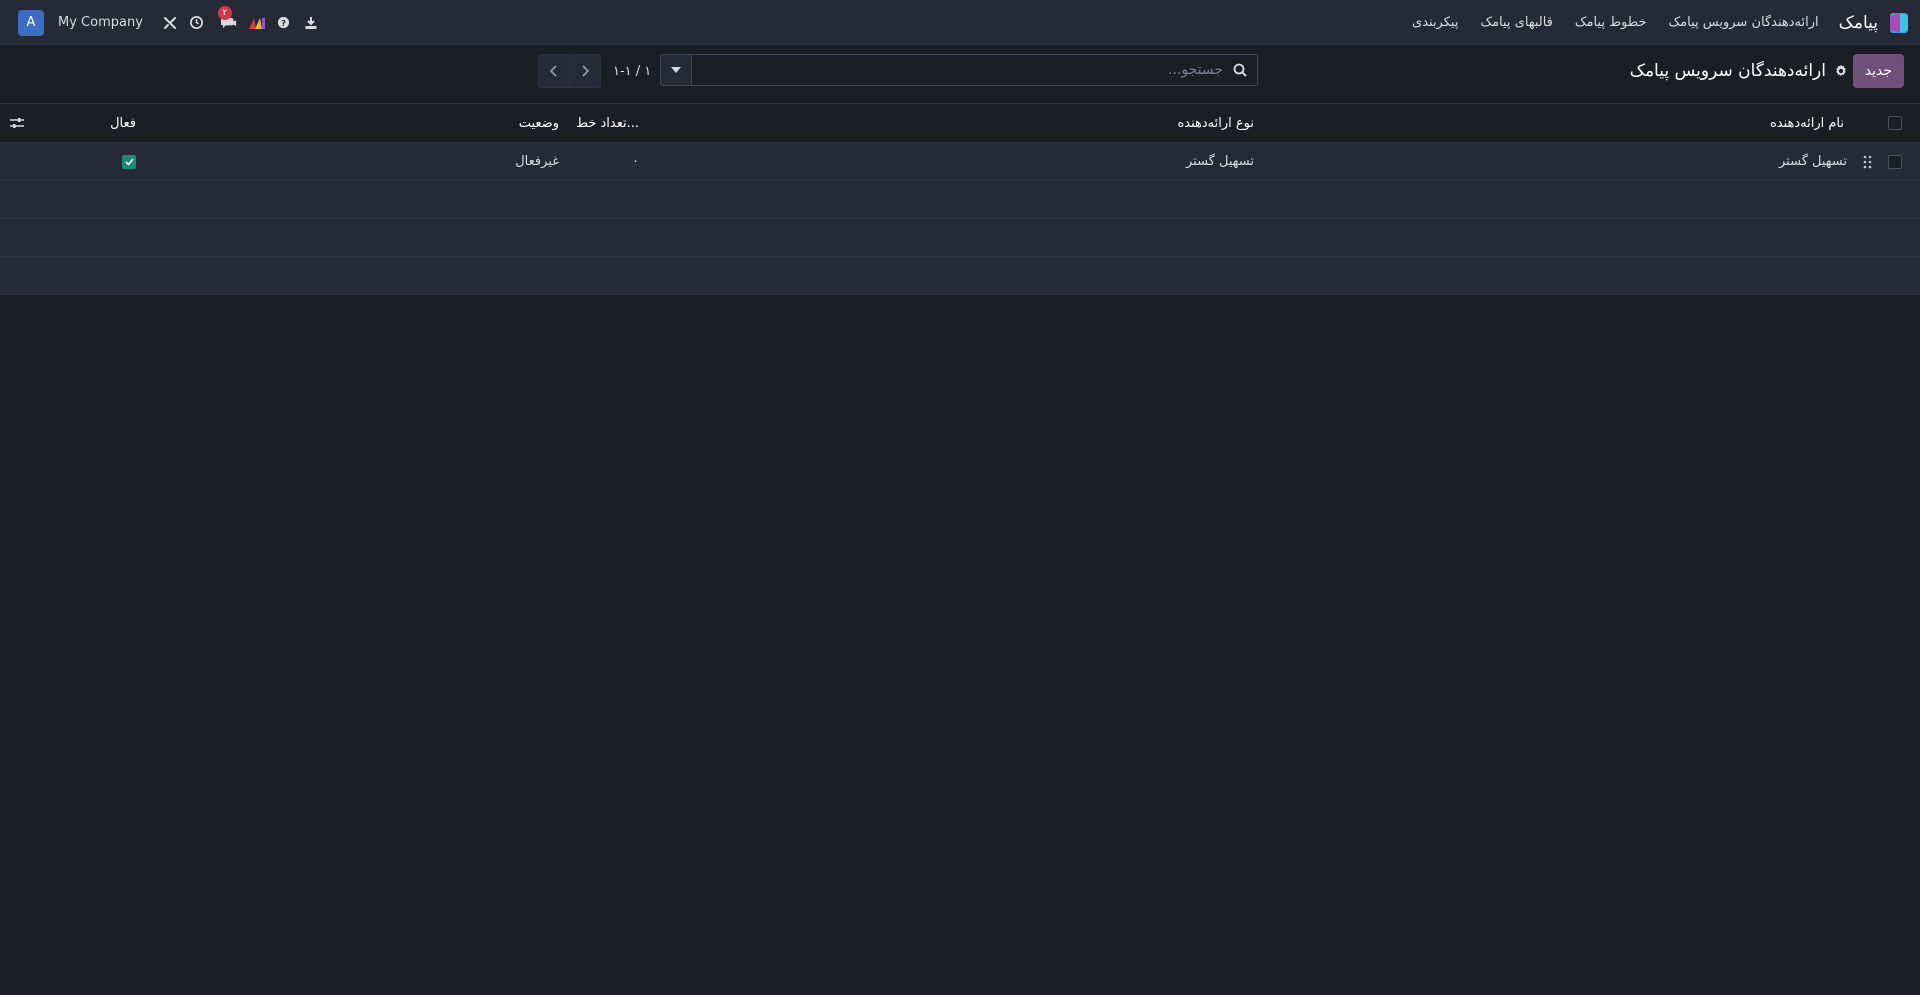 The width and height of the screenshot is (1920, 995). What do you see at coordinates (635, 161) in the screenshot?
I see `cell-line-count: ۰` at bounding box center [635, 161].